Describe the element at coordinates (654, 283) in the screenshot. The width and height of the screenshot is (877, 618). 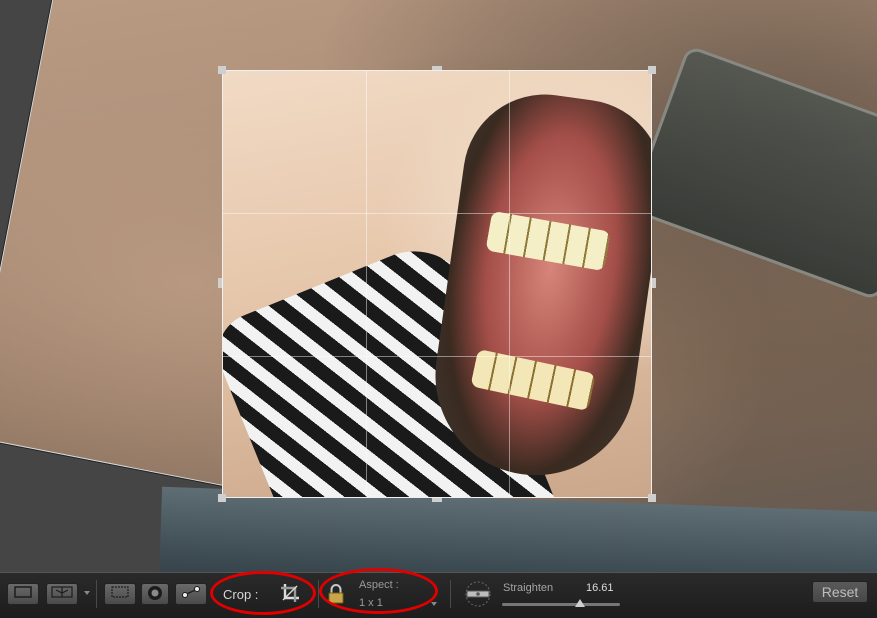
I see `crop-handle-right` at that location.